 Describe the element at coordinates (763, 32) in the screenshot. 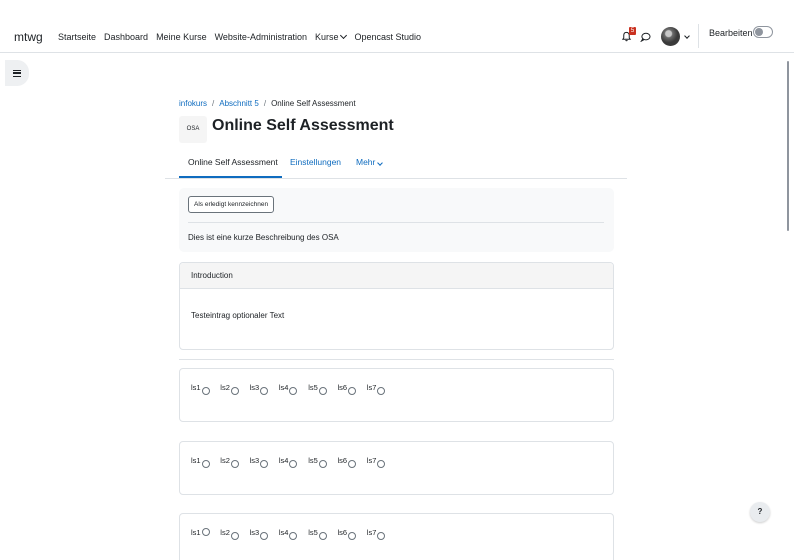

I see `edit-mode-toggle` at that location.